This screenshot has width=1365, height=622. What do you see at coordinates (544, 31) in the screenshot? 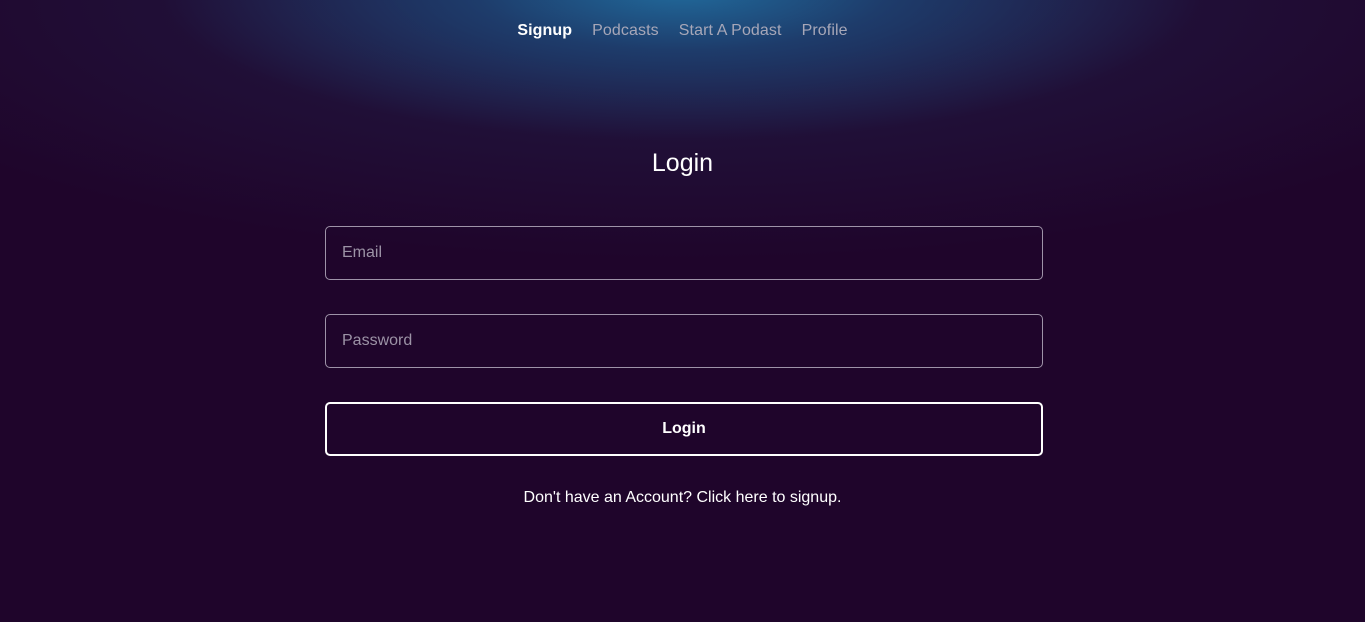
I see `nav-link-signup: Signup` at bounding box center [544, 31].